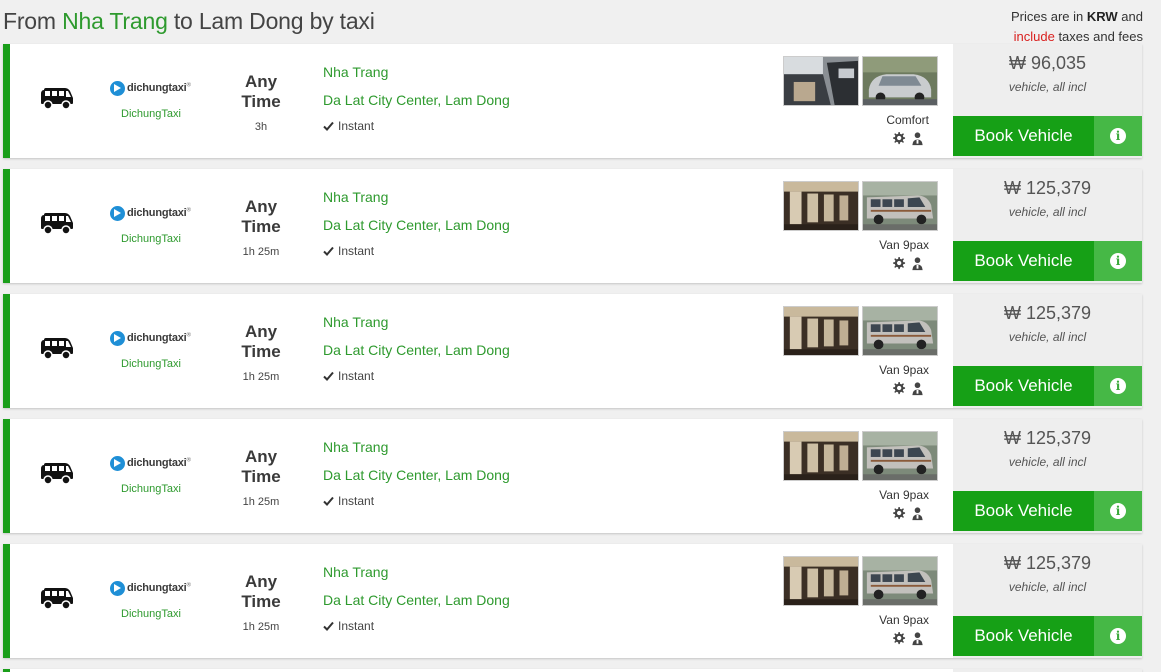 The height and width of the screenshot is (672, 1161). I want to click on title-destination: Lam Dong, so click(251, 21).